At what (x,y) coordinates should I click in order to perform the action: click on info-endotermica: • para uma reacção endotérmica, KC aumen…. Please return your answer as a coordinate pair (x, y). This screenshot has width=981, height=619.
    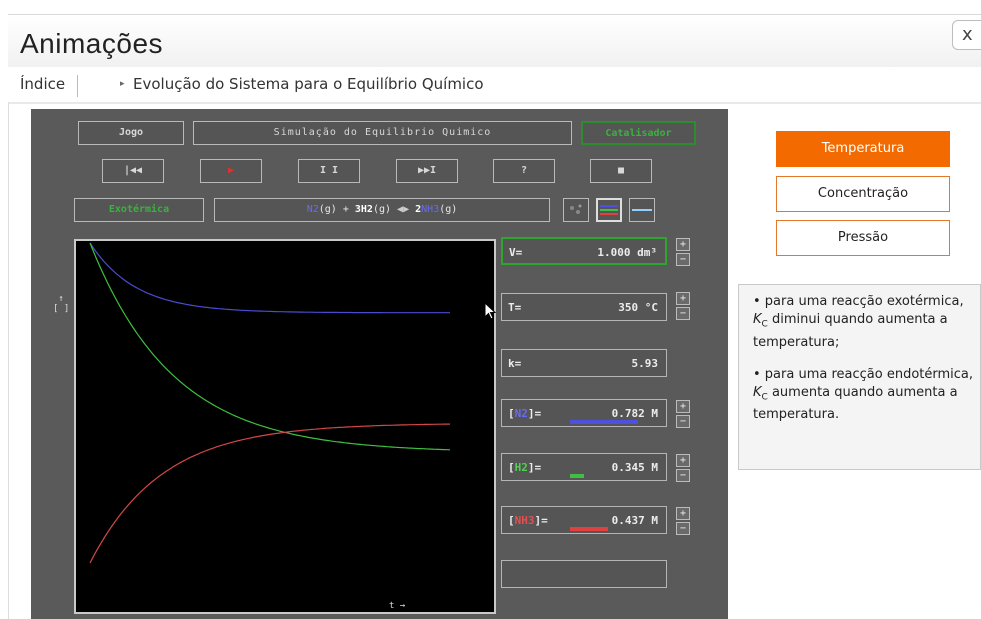
    Looking at the image, I should click on (863, 394).